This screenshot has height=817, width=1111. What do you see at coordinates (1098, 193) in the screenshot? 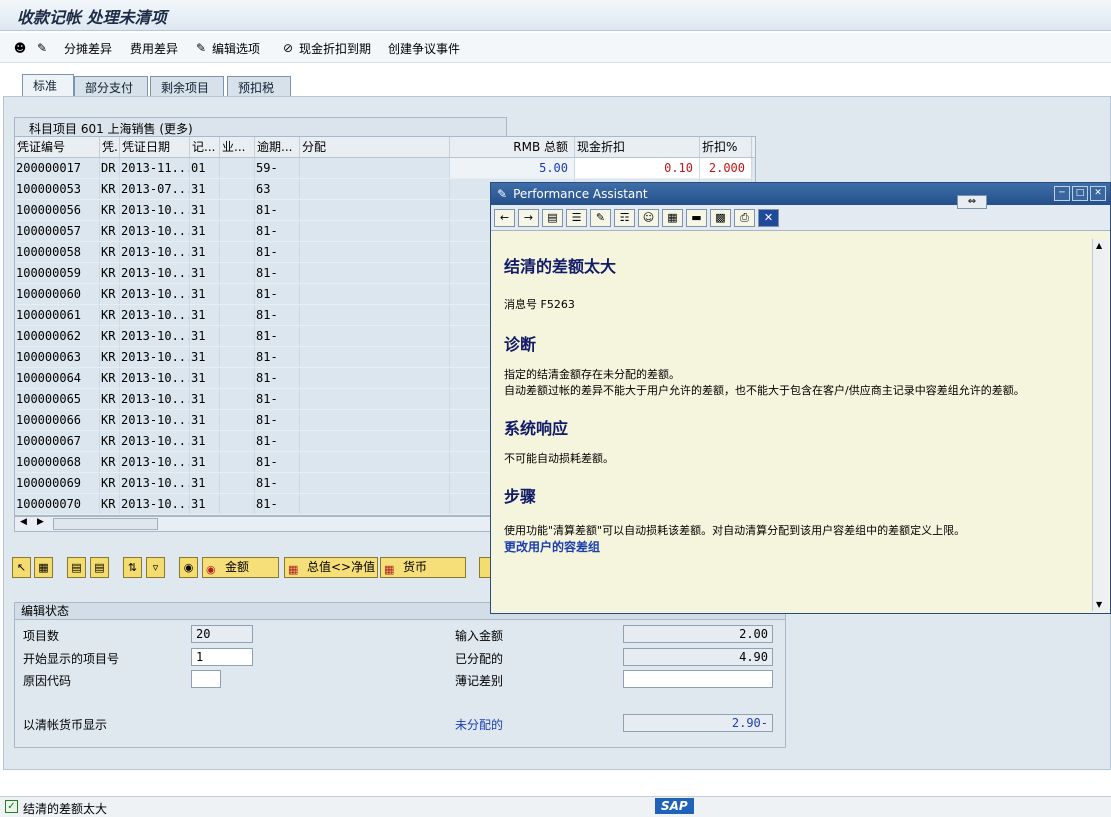
I see `close-icon: ✕` at bounding box center [1098, 193].